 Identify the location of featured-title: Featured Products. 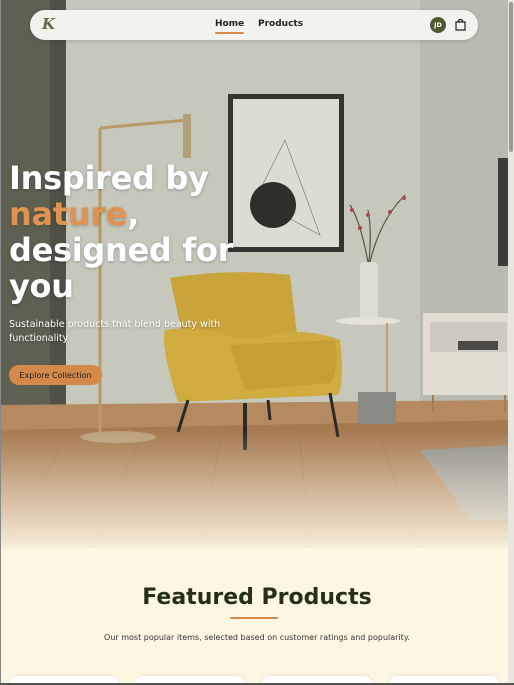
(257, 597).